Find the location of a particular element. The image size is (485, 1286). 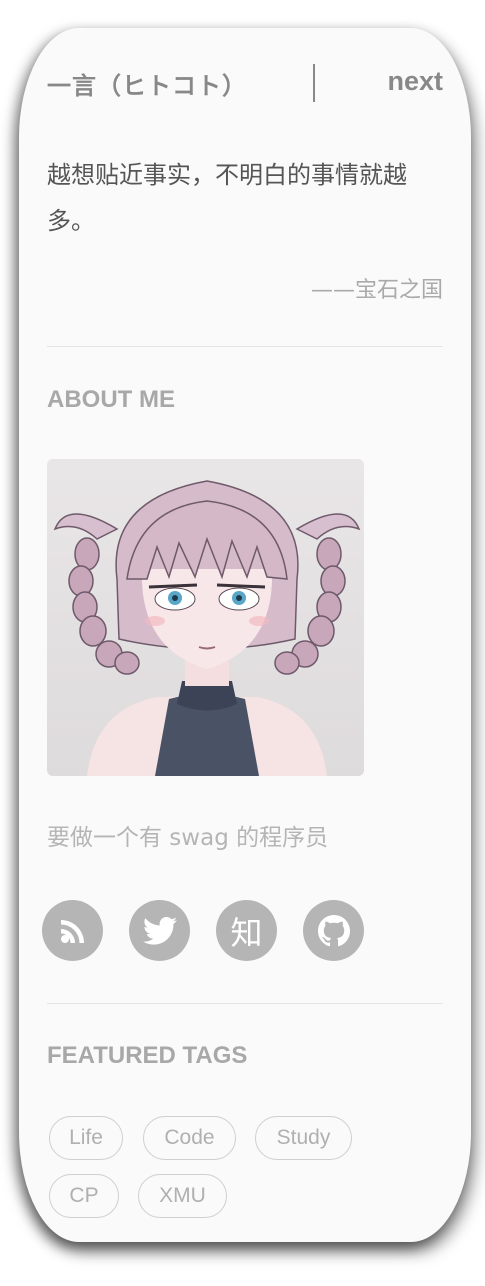

github-link is located at coordinates (333, 930).